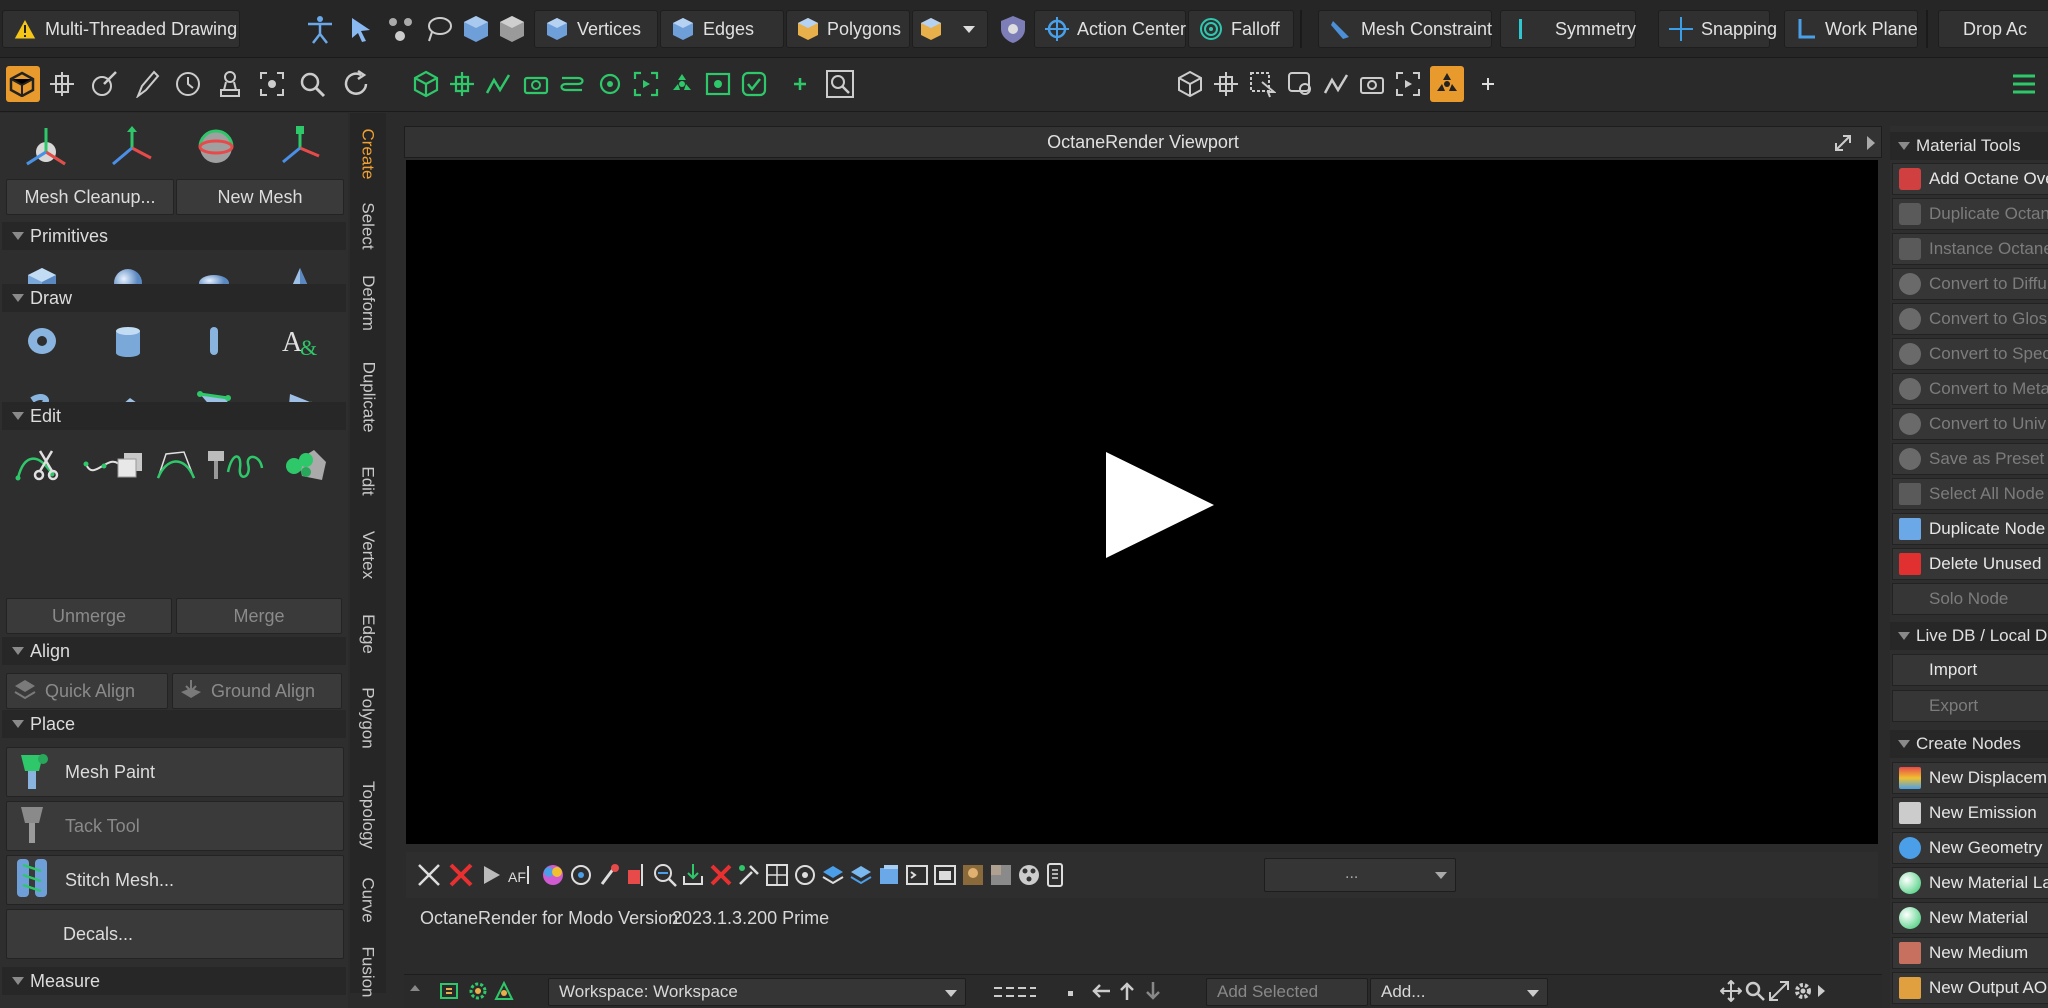  I want to click on primitives-section: Primitives, so click(174, 236).